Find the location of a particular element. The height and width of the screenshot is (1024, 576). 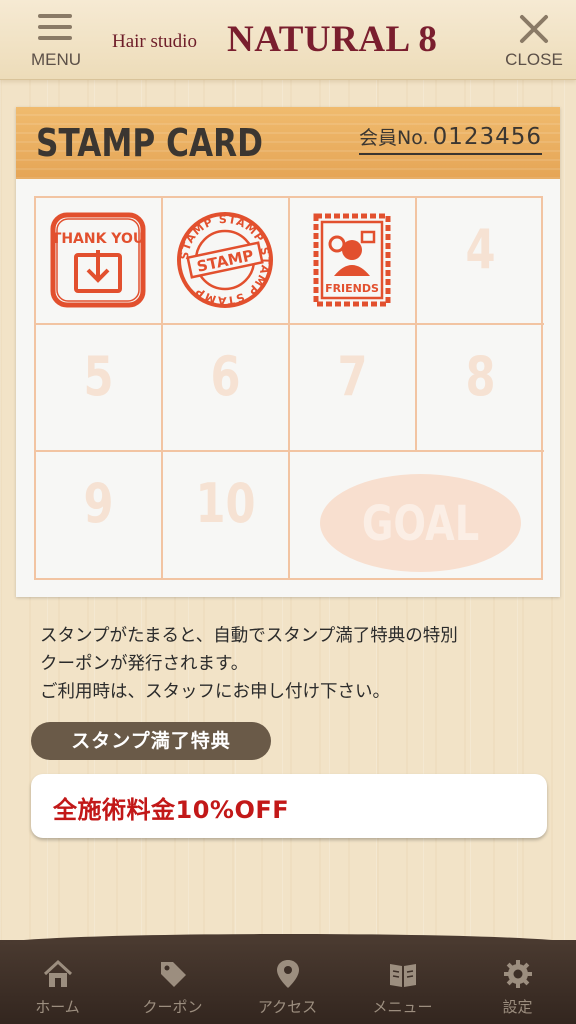

member-number-value: 0123456 is located at coordinates (487, 137).